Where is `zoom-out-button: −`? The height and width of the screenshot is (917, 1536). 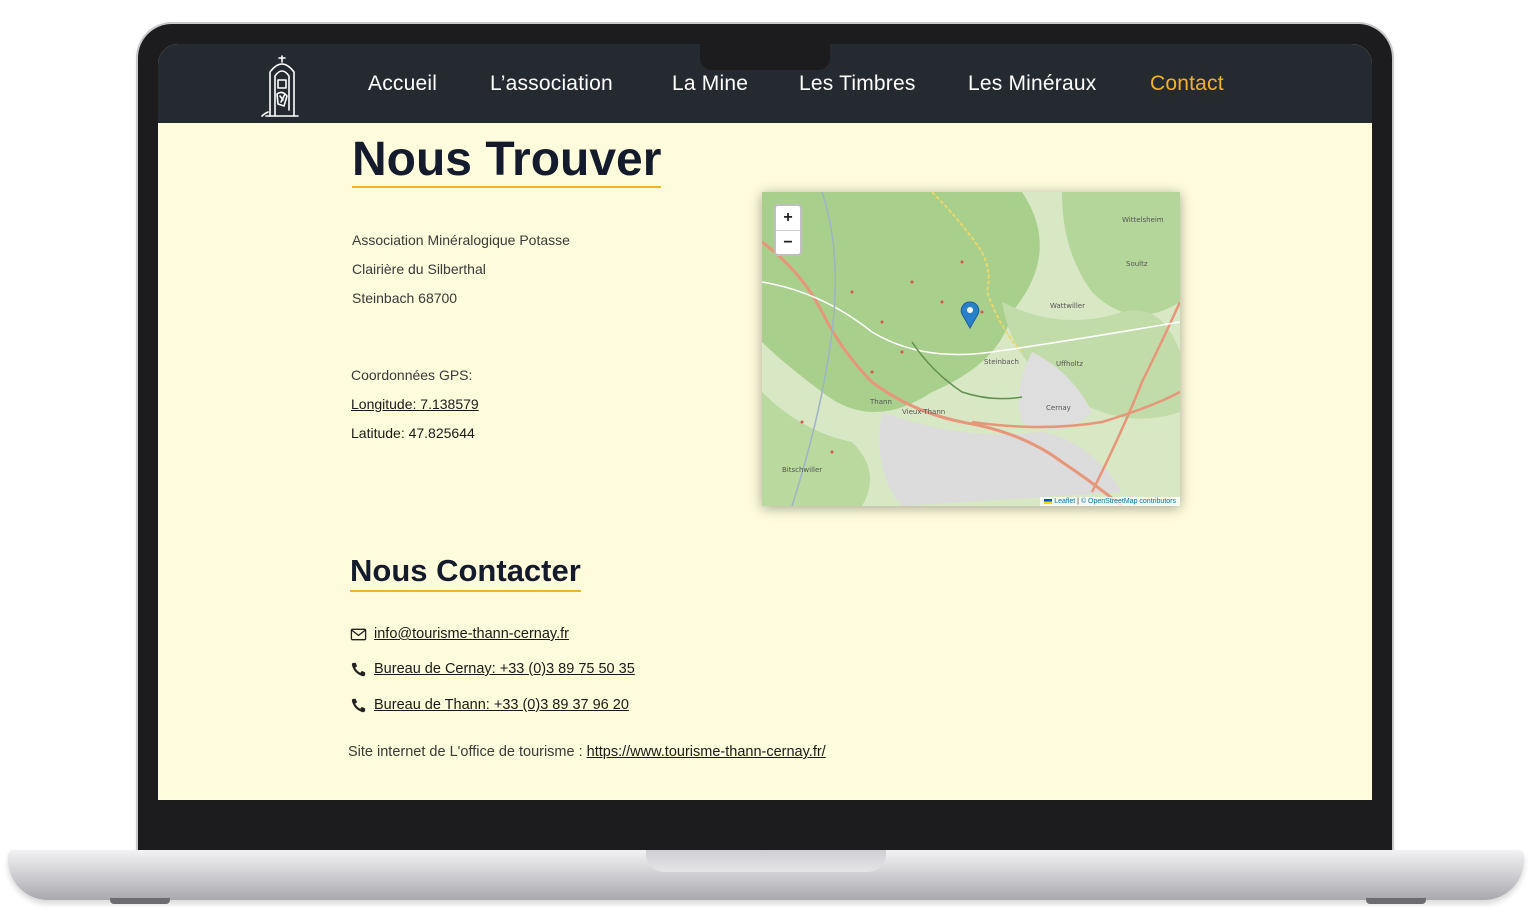 zoom-out-button: − is located at coordinates (788, 242).